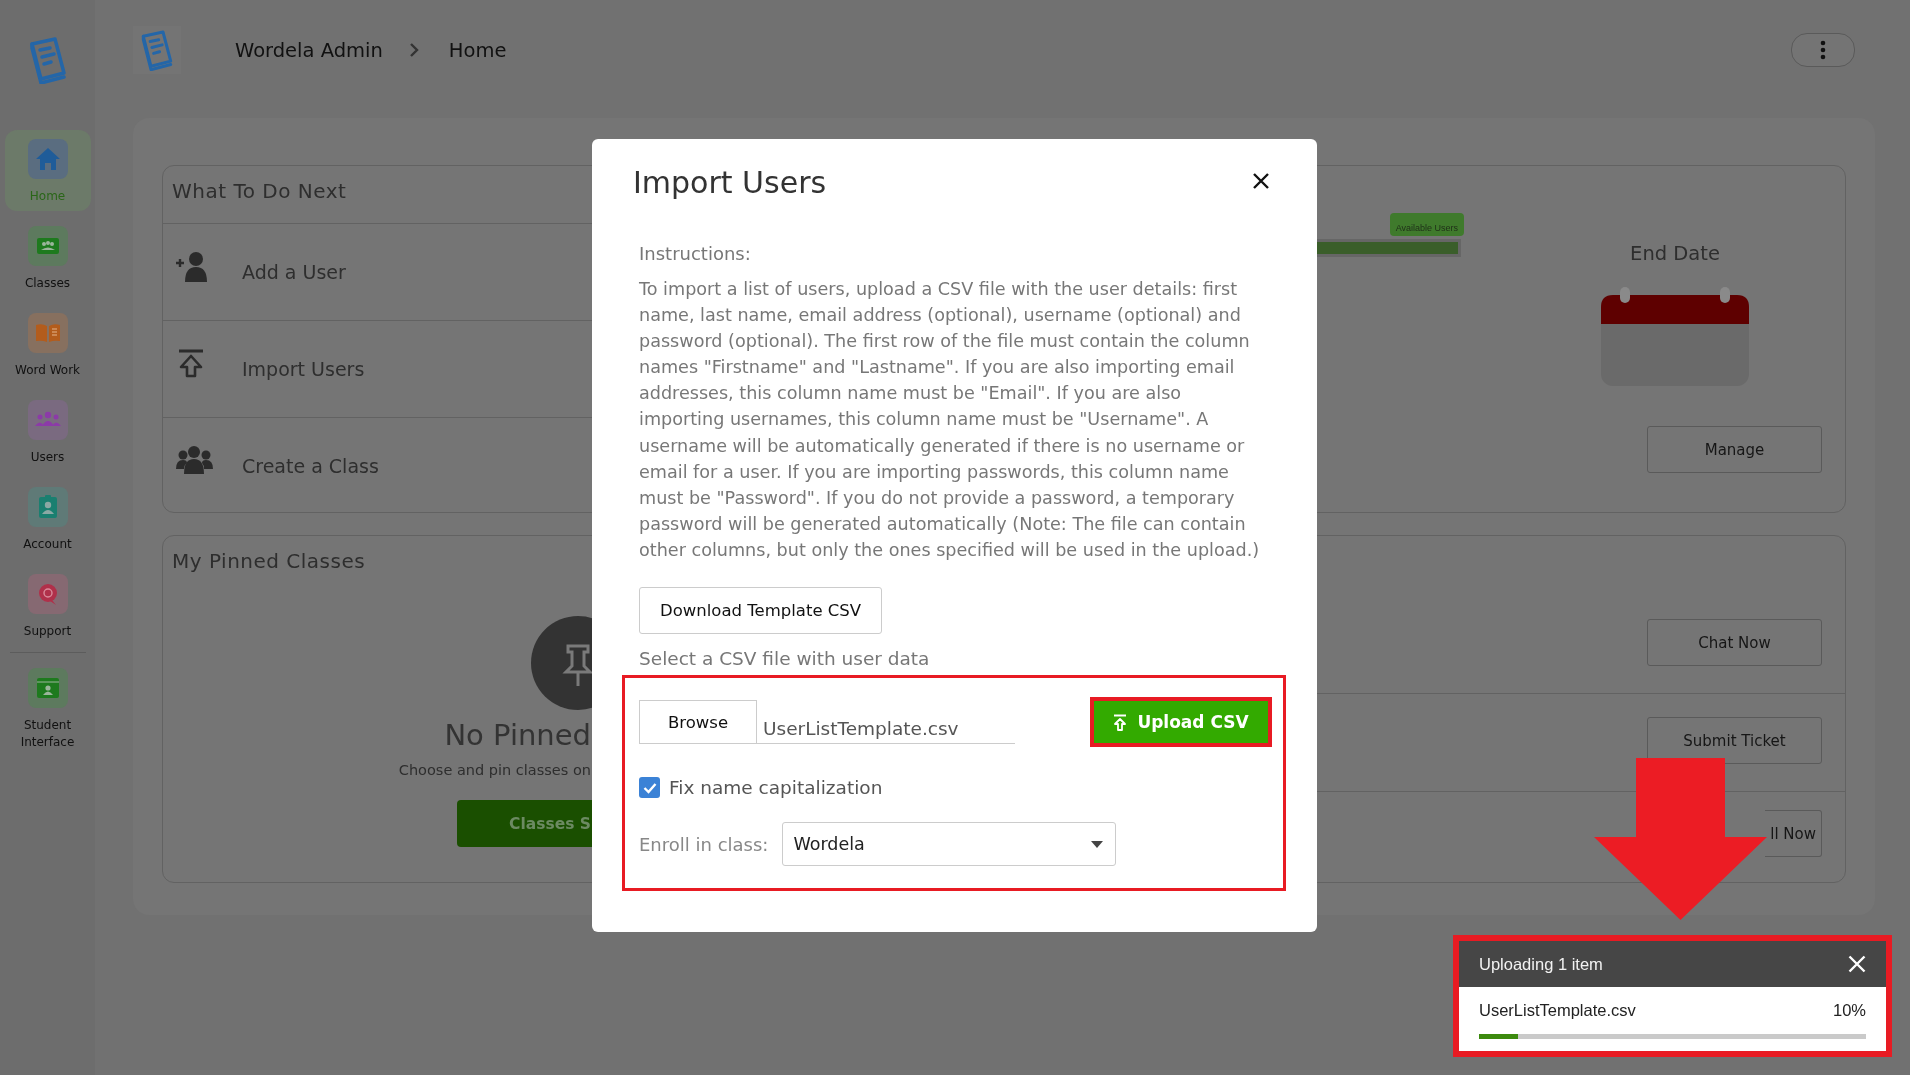 Image resolution: width=1910 pixels, height=1075 pixels. I want to click on browser-user-icon, so click(47, 688).